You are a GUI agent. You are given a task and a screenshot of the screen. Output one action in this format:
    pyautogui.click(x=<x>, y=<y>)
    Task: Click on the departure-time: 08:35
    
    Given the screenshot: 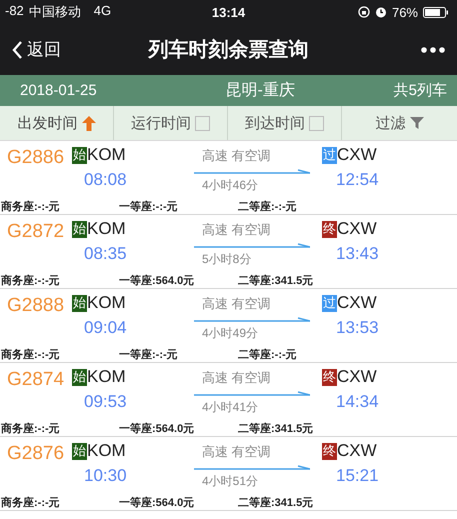 What is the action you would take?
    pyautogui.click(x=105, y=254)
    